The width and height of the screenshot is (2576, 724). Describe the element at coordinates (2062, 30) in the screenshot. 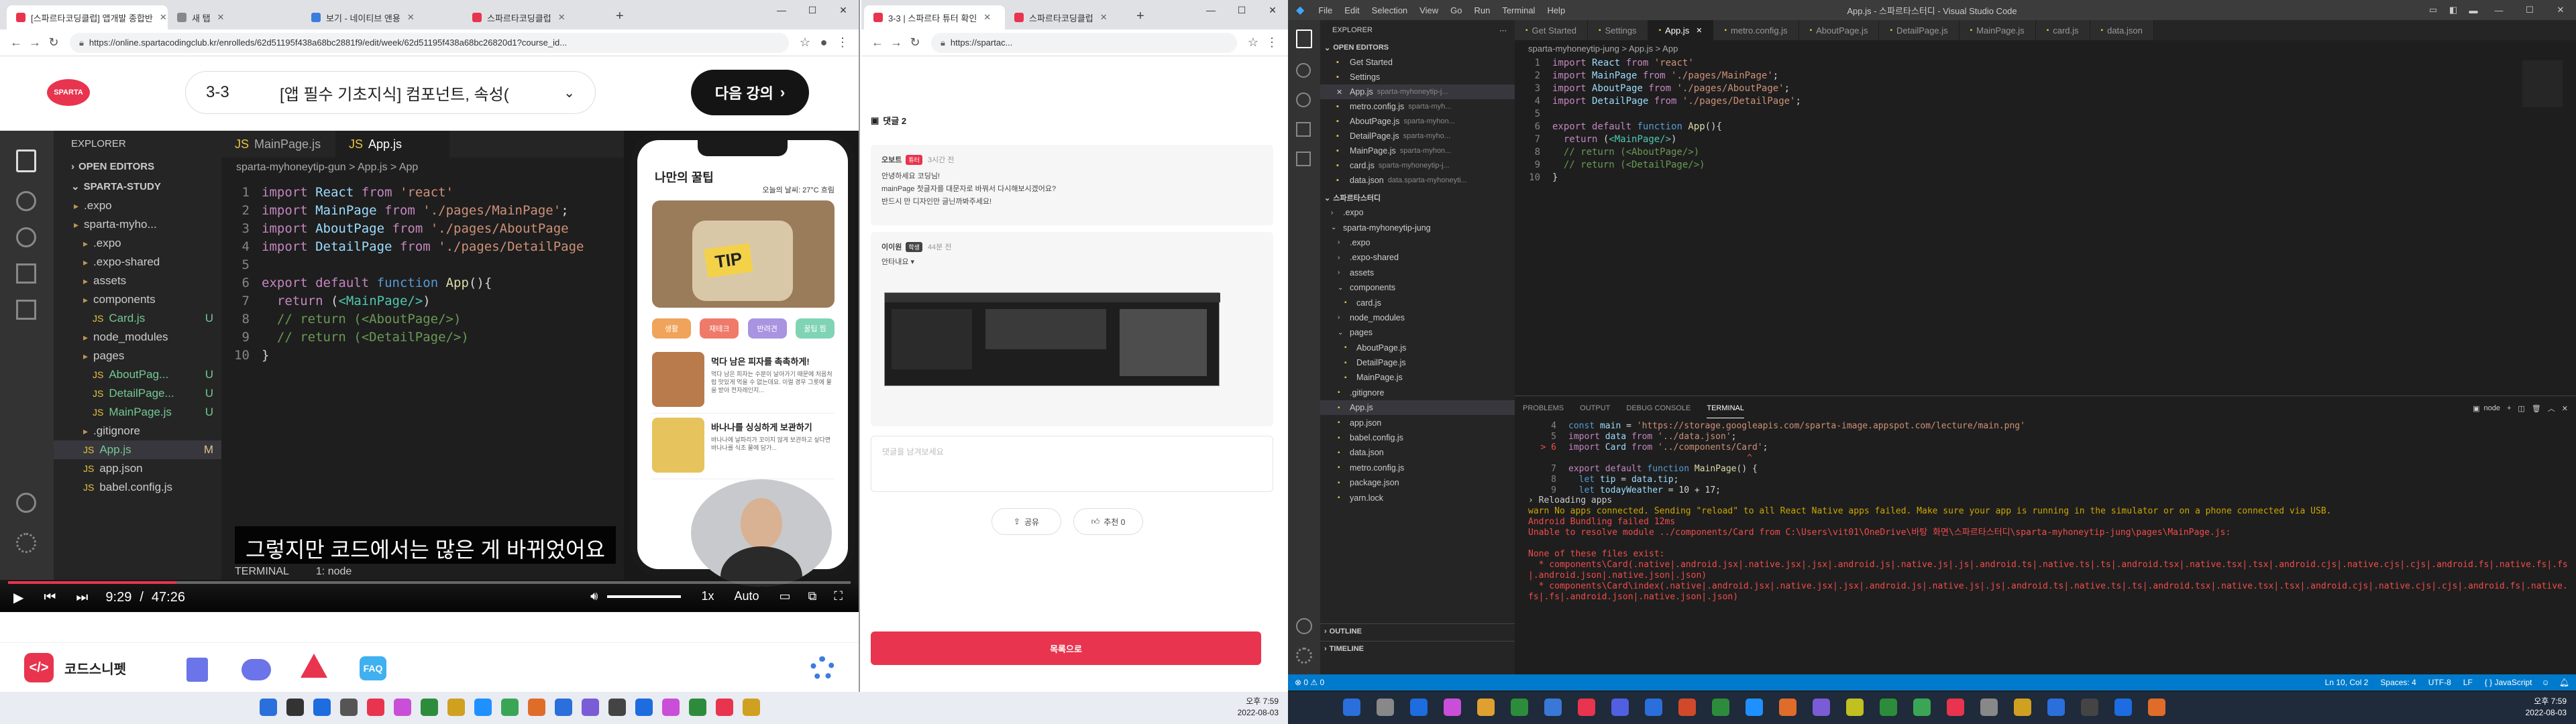

I see `editor-tab: ▪ card.js` at that location.